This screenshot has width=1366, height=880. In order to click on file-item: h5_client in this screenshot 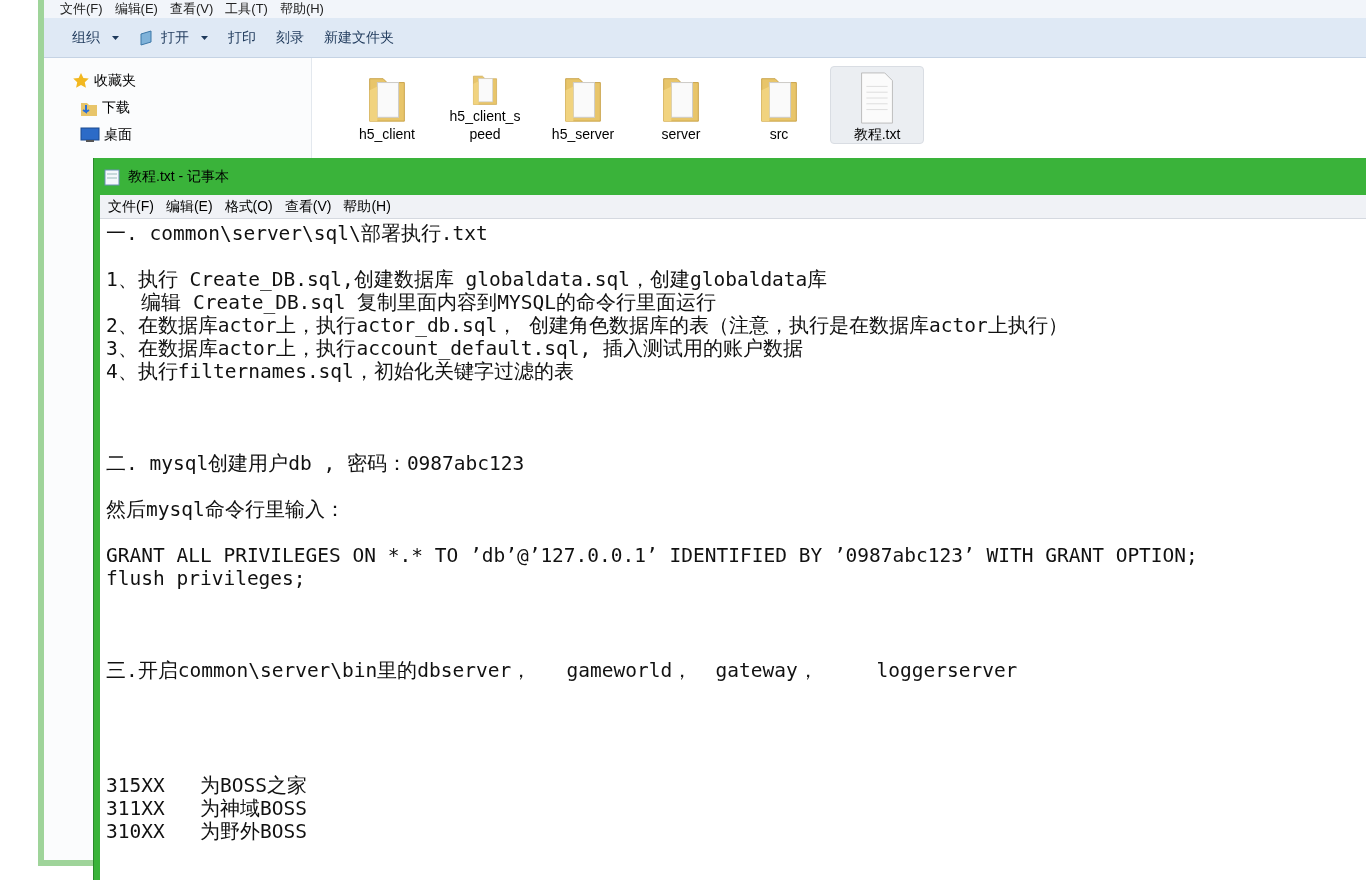, I will do `click(387, 105)`.